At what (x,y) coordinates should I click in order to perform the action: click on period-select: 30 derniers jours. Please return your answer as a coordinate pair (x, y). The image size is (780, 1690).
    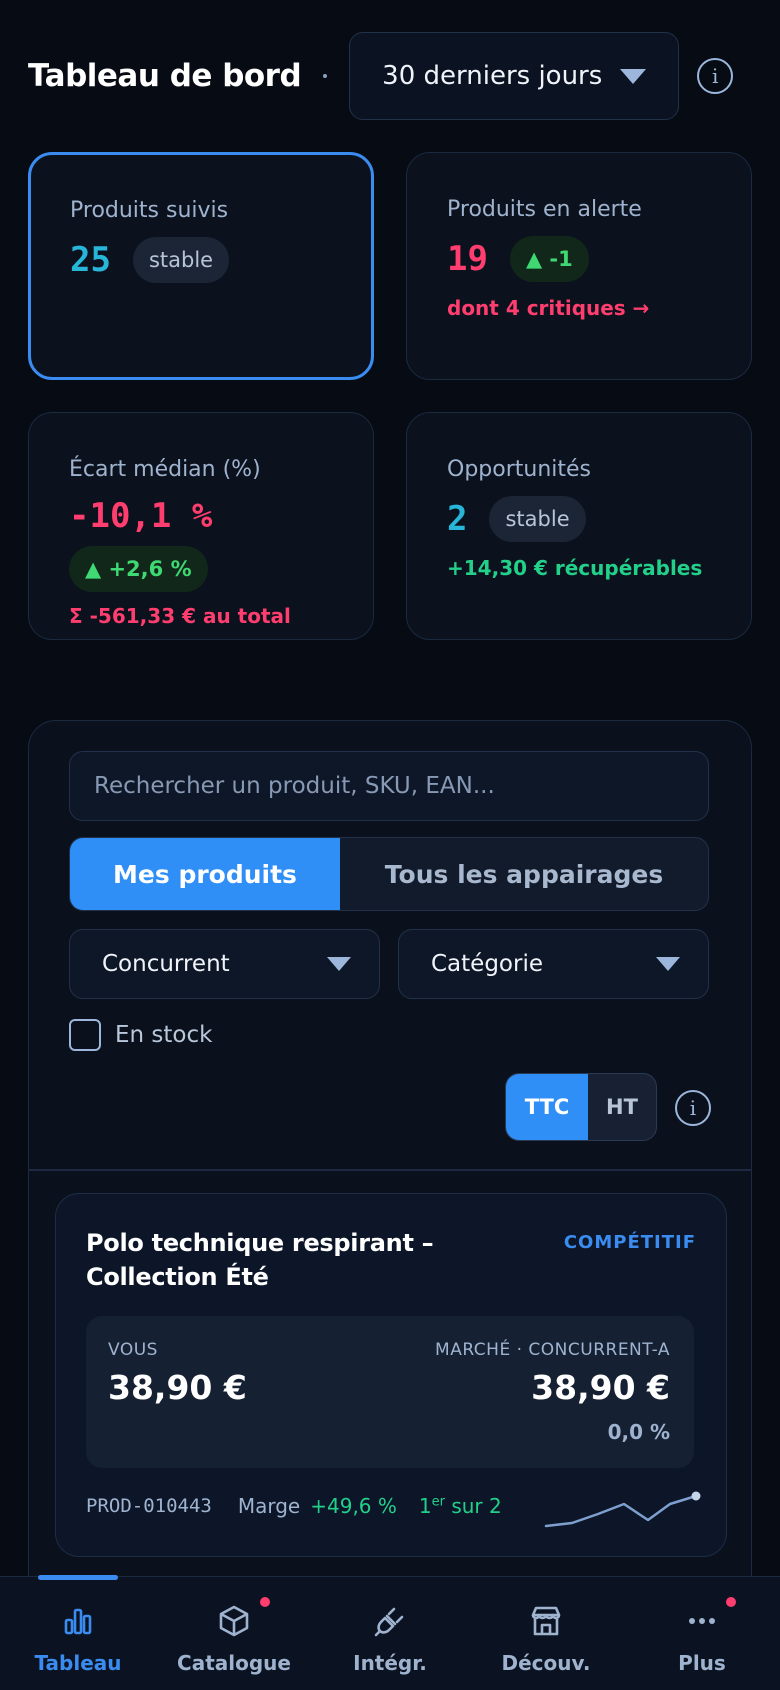
    Looking at the image, I should click on (514, 76).